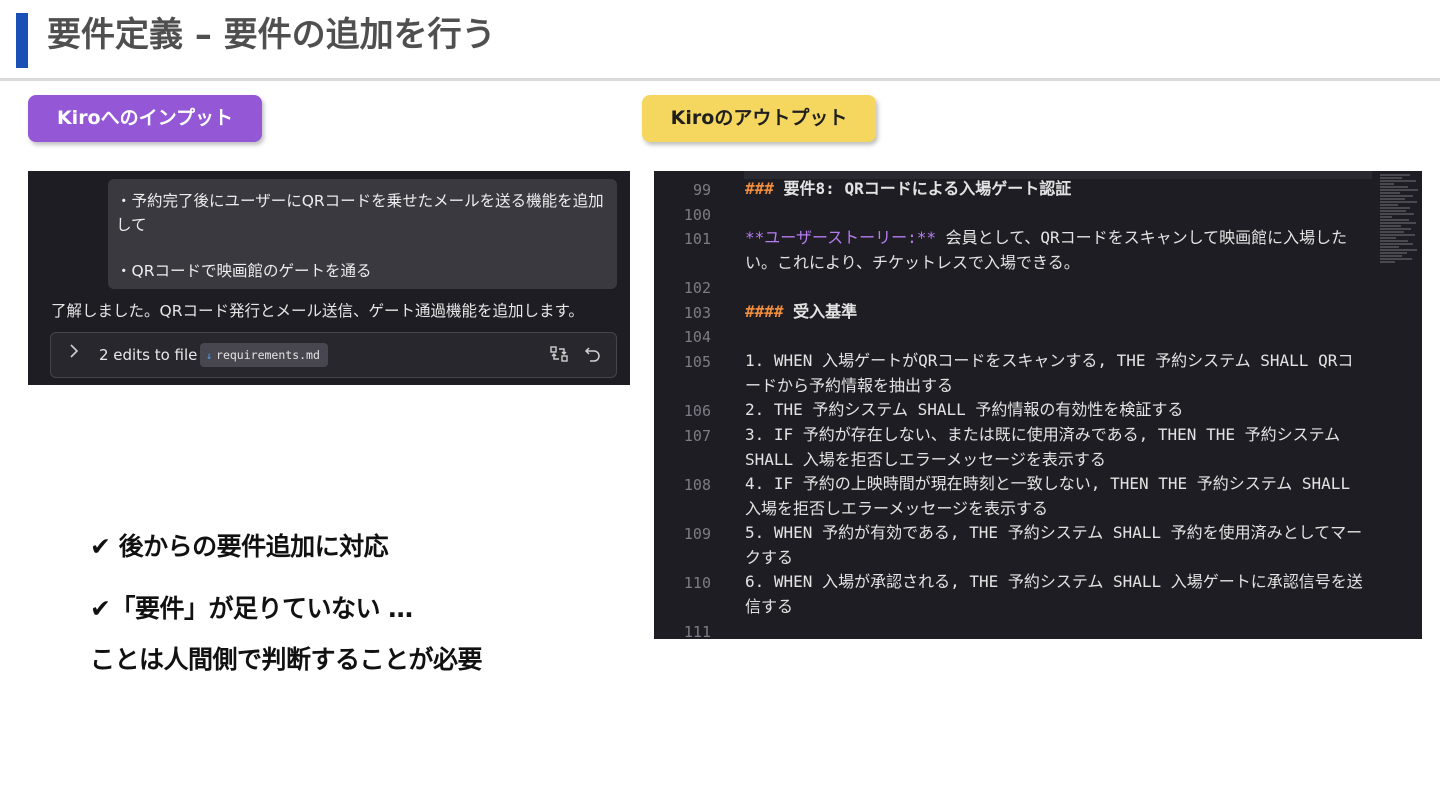  I want to click on code-line: #### 受入基準, so click(1055, 312).